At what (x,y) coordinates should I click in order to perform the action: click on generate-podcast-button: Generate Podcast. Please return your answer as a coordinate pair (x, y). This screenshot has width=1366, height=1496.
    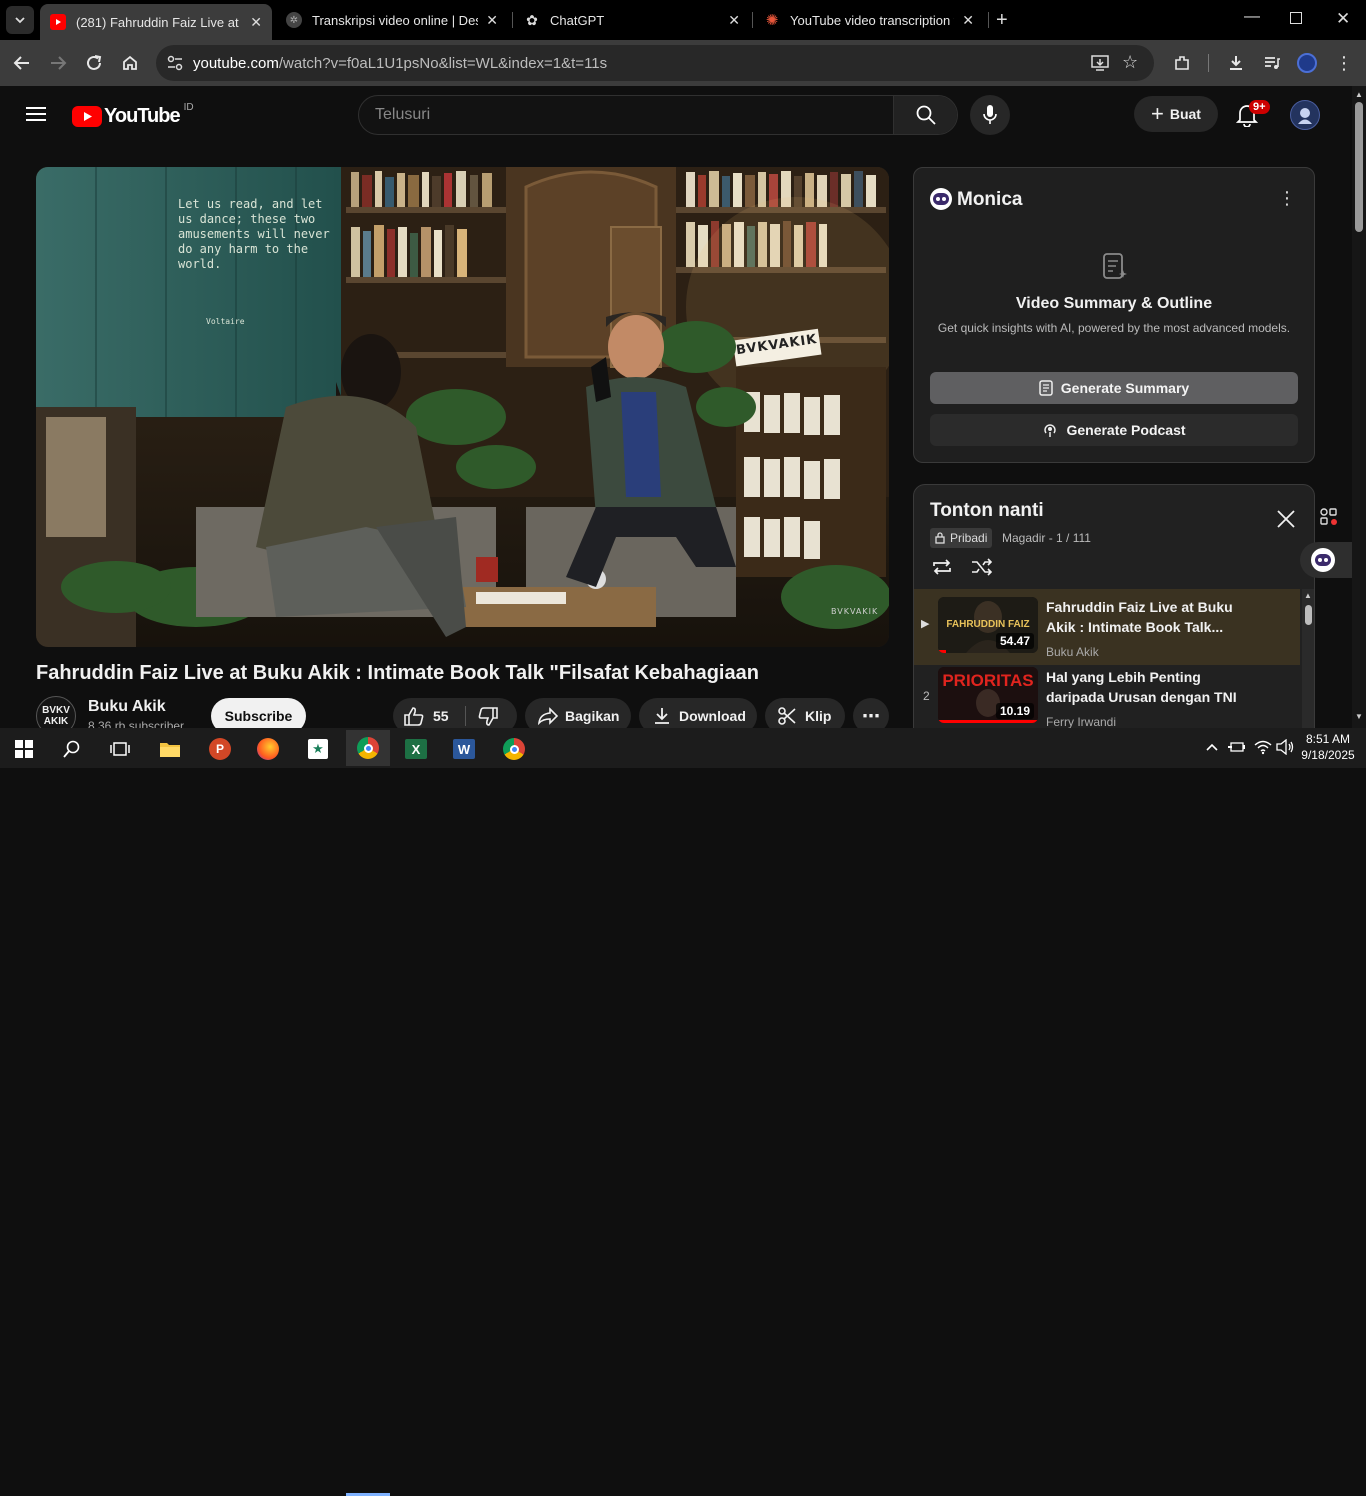
    Looking at the image, I should click on (1114, 430).